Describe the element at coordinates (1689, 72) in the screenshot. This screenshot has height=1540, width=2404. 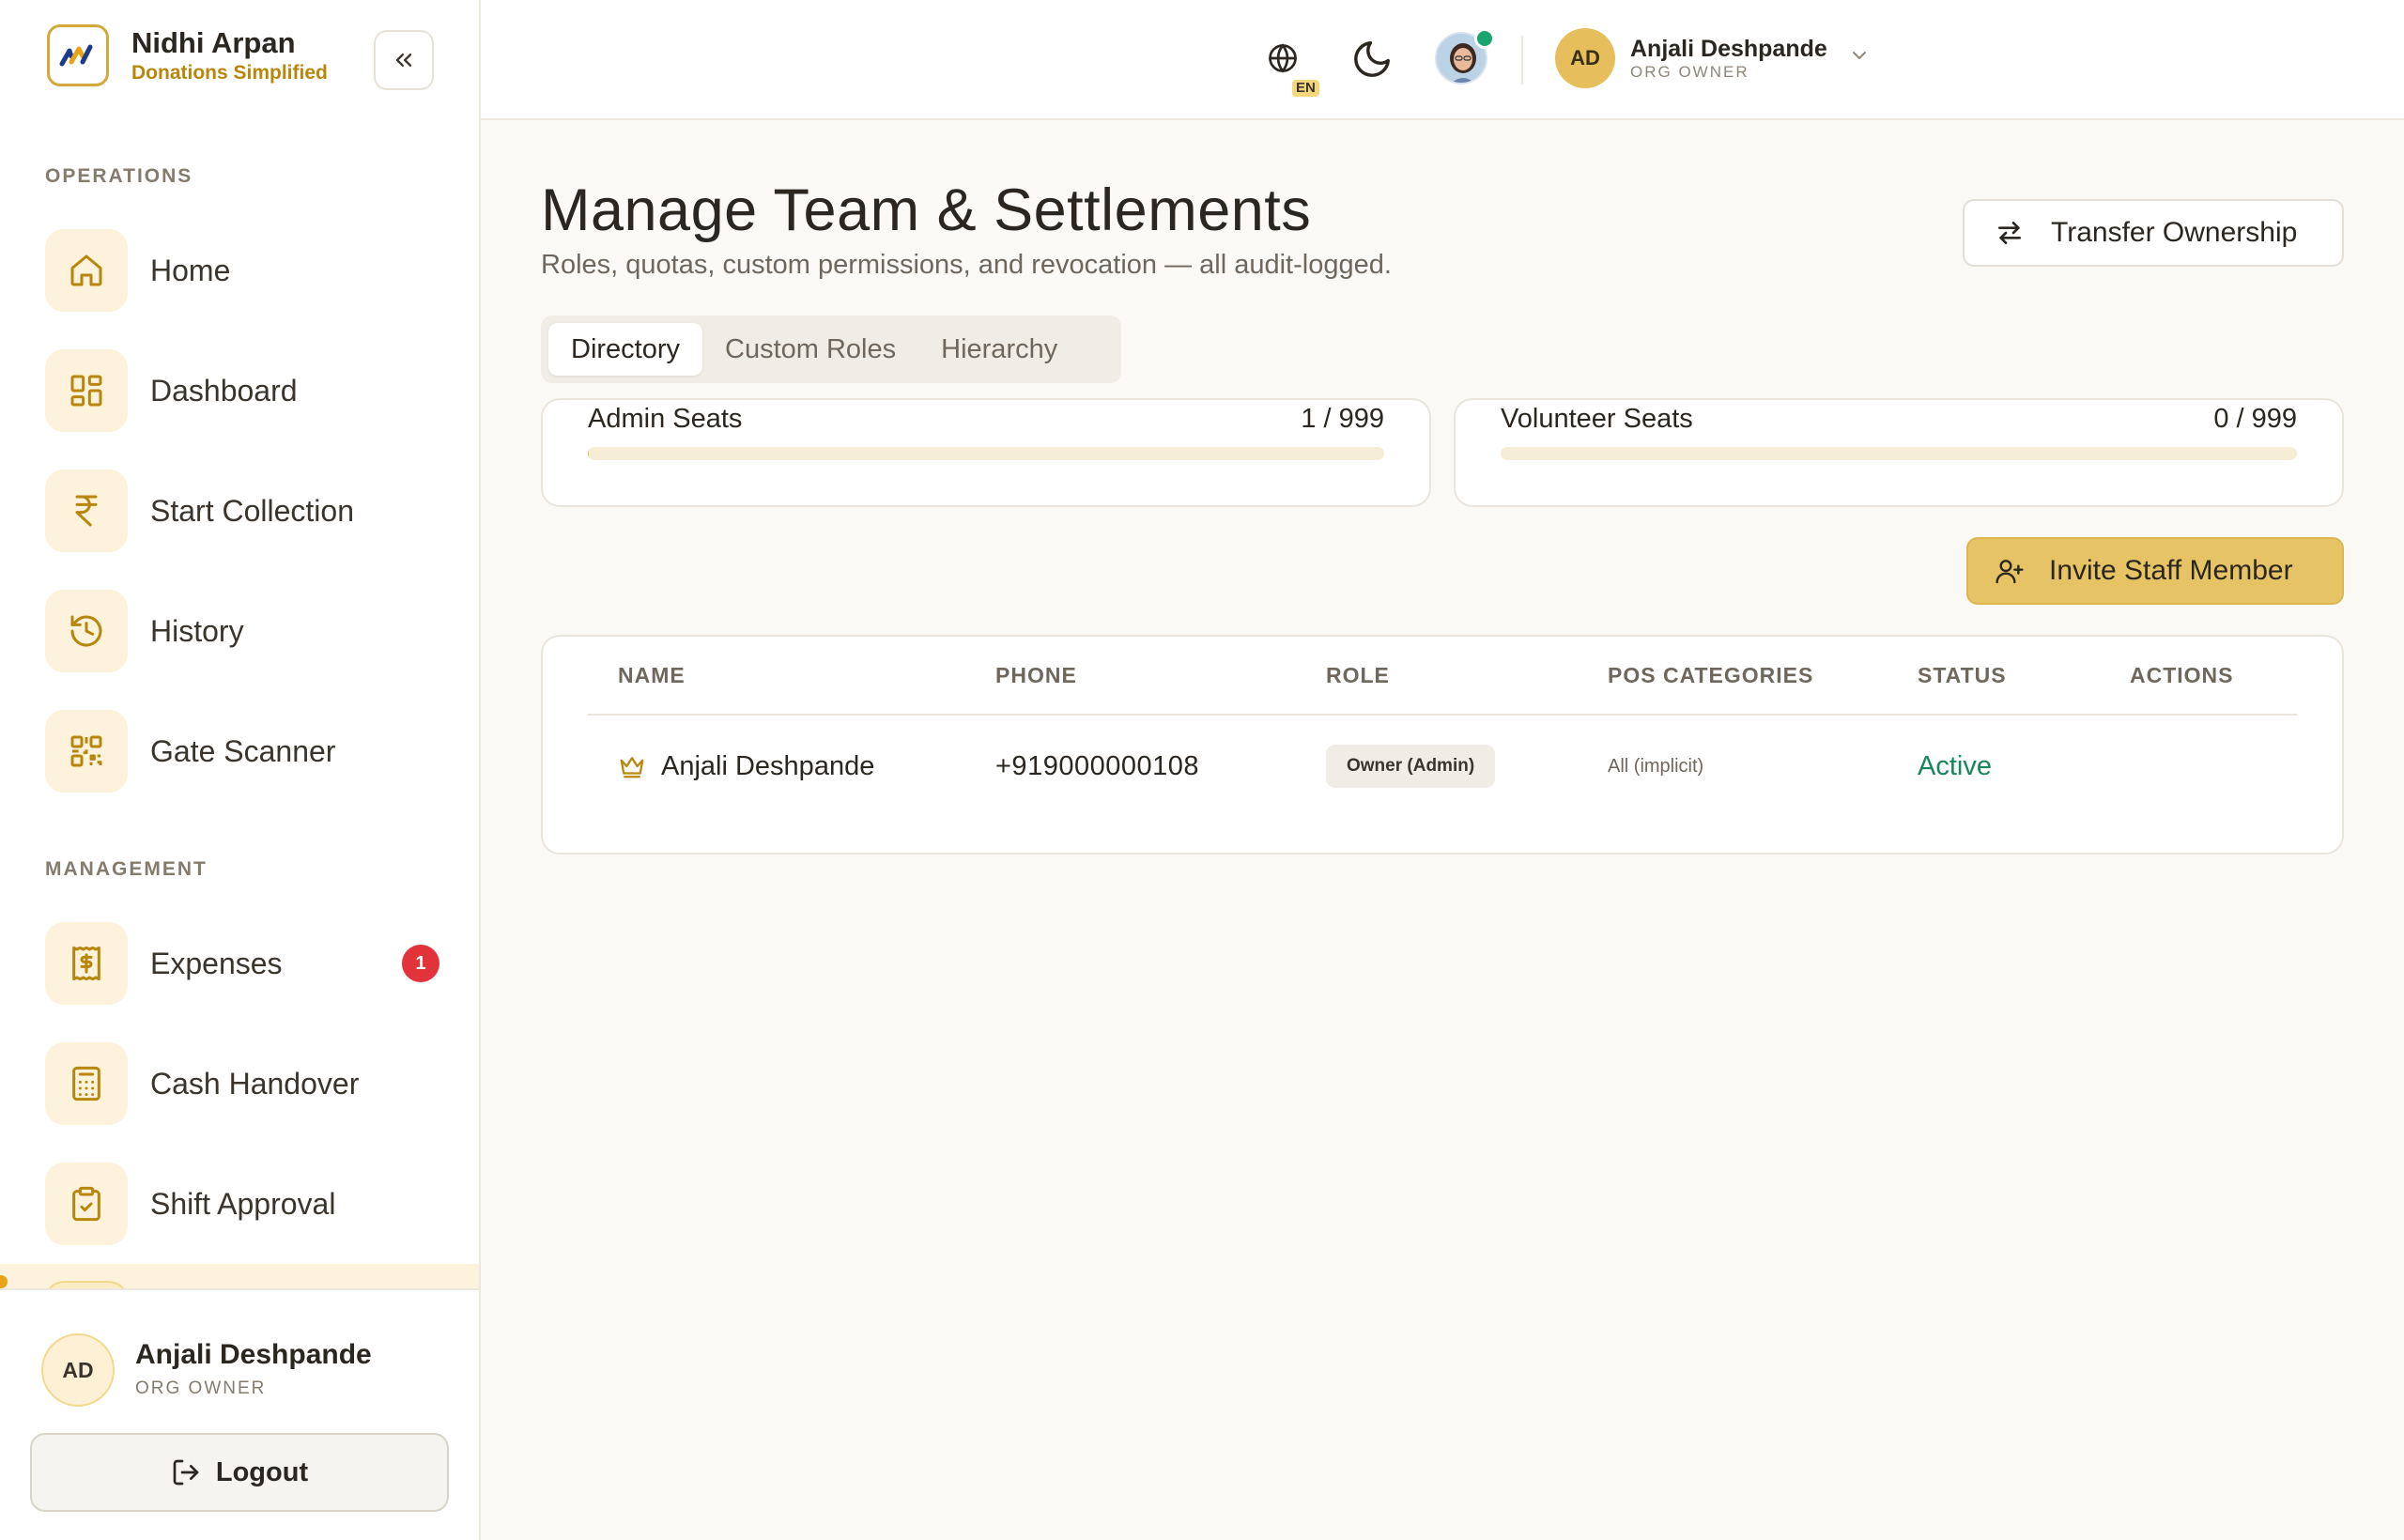
I see `user-role: ORG OWNER` at that location.